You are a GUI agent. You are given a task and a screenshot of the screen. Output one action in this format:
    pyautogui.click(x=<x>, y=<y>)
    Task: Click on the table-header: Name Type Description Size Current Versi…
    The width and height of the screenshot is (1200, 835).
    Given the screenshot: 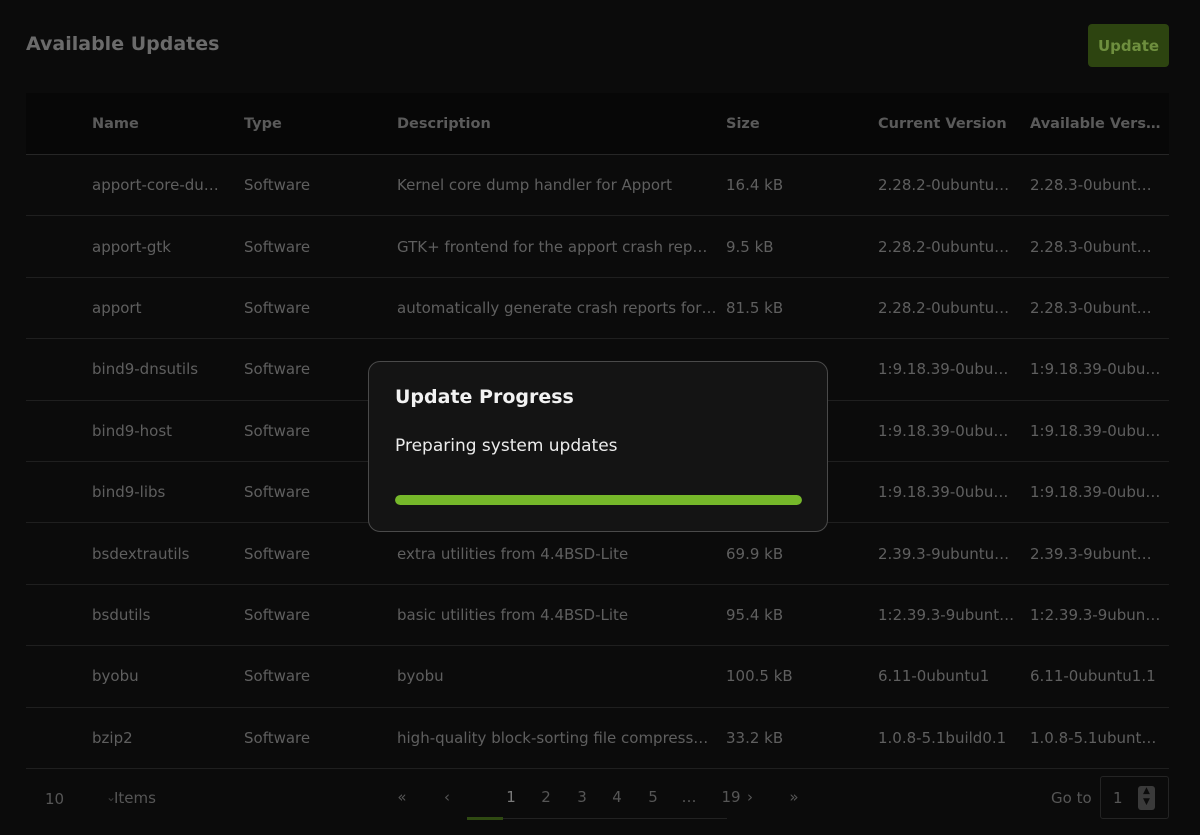 What is the action you would take?
    pyautogui.click(x=597, y=124)
    